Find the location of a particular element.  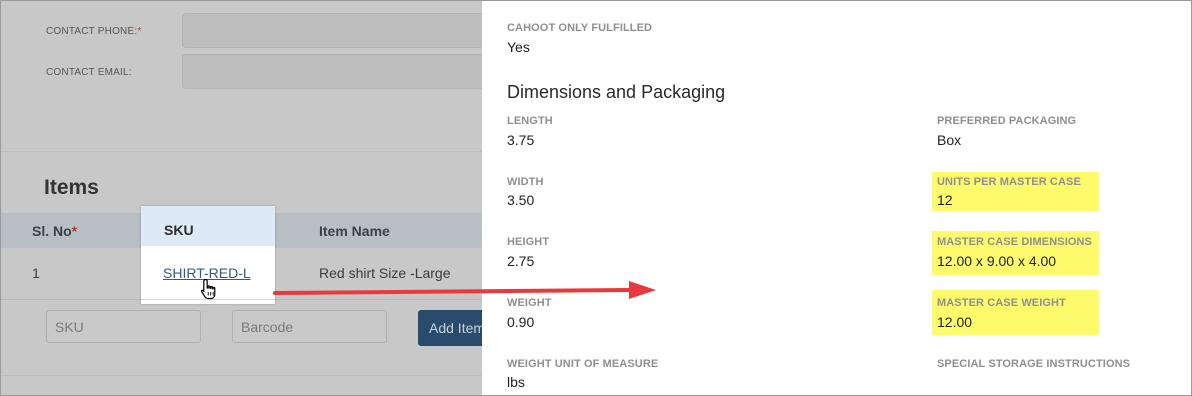

width-value: 3.50 is located at coordinates (521, 200).